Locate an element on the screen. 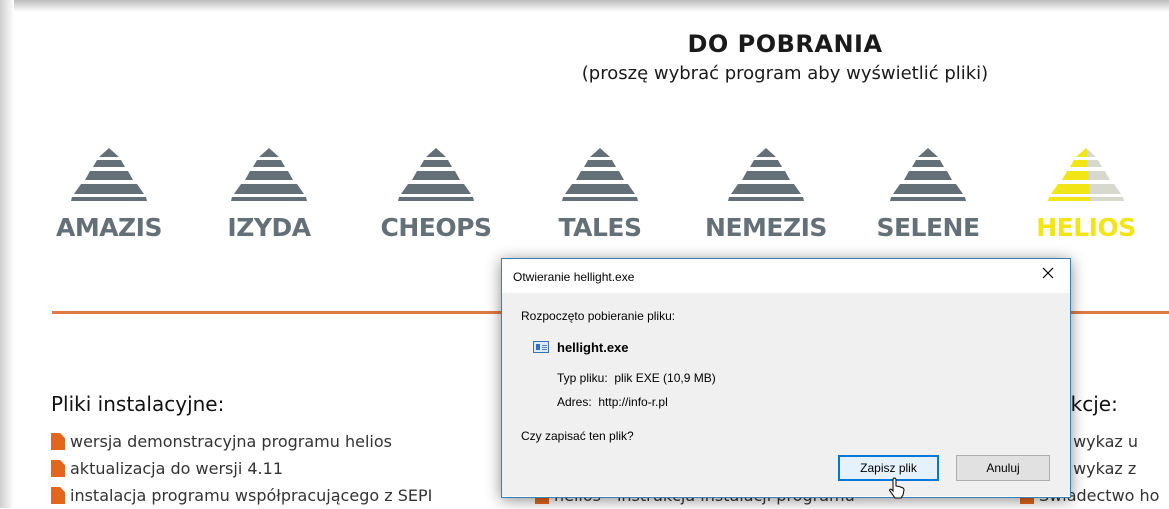 The image size is (1169, 509). close-icon is located at coordinates (1048, 273).